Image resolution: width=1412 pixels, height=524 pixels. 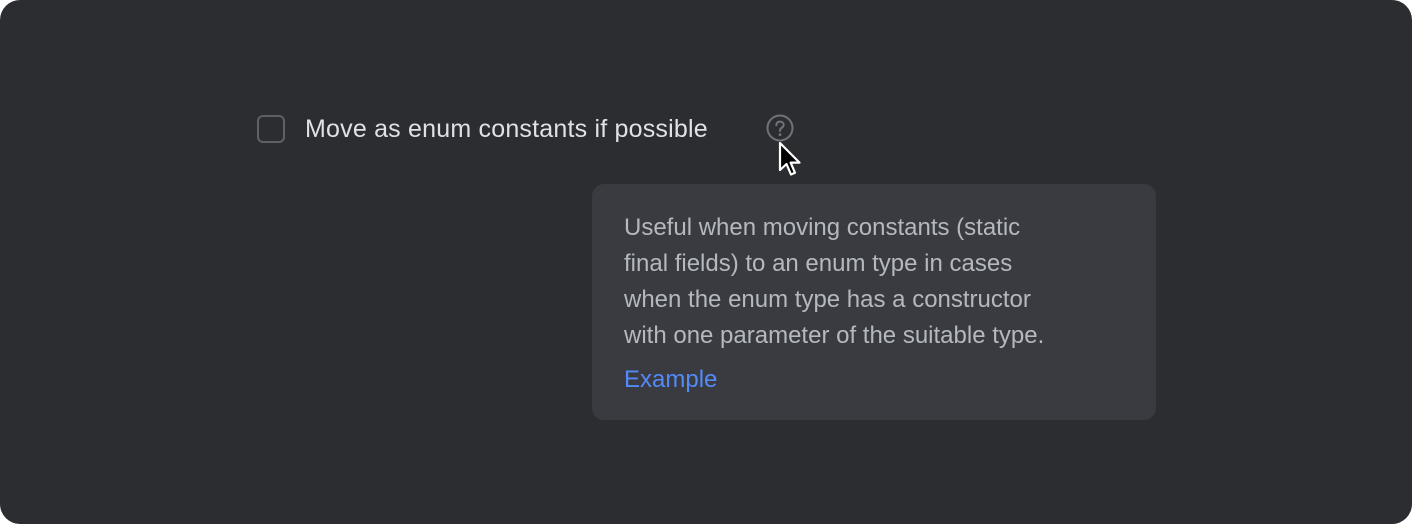 What do you see at coordinates (506, 129) in the screenshot?
I see `enum-constants-label: Move as enum constants if possible` at bounding box center [506, 129].